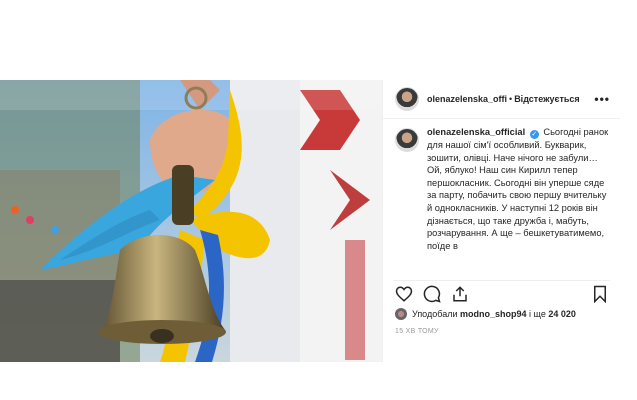  Describe the element at coordinates (600, 294) in the screenshot. I see `bookmark-icon` at that location.